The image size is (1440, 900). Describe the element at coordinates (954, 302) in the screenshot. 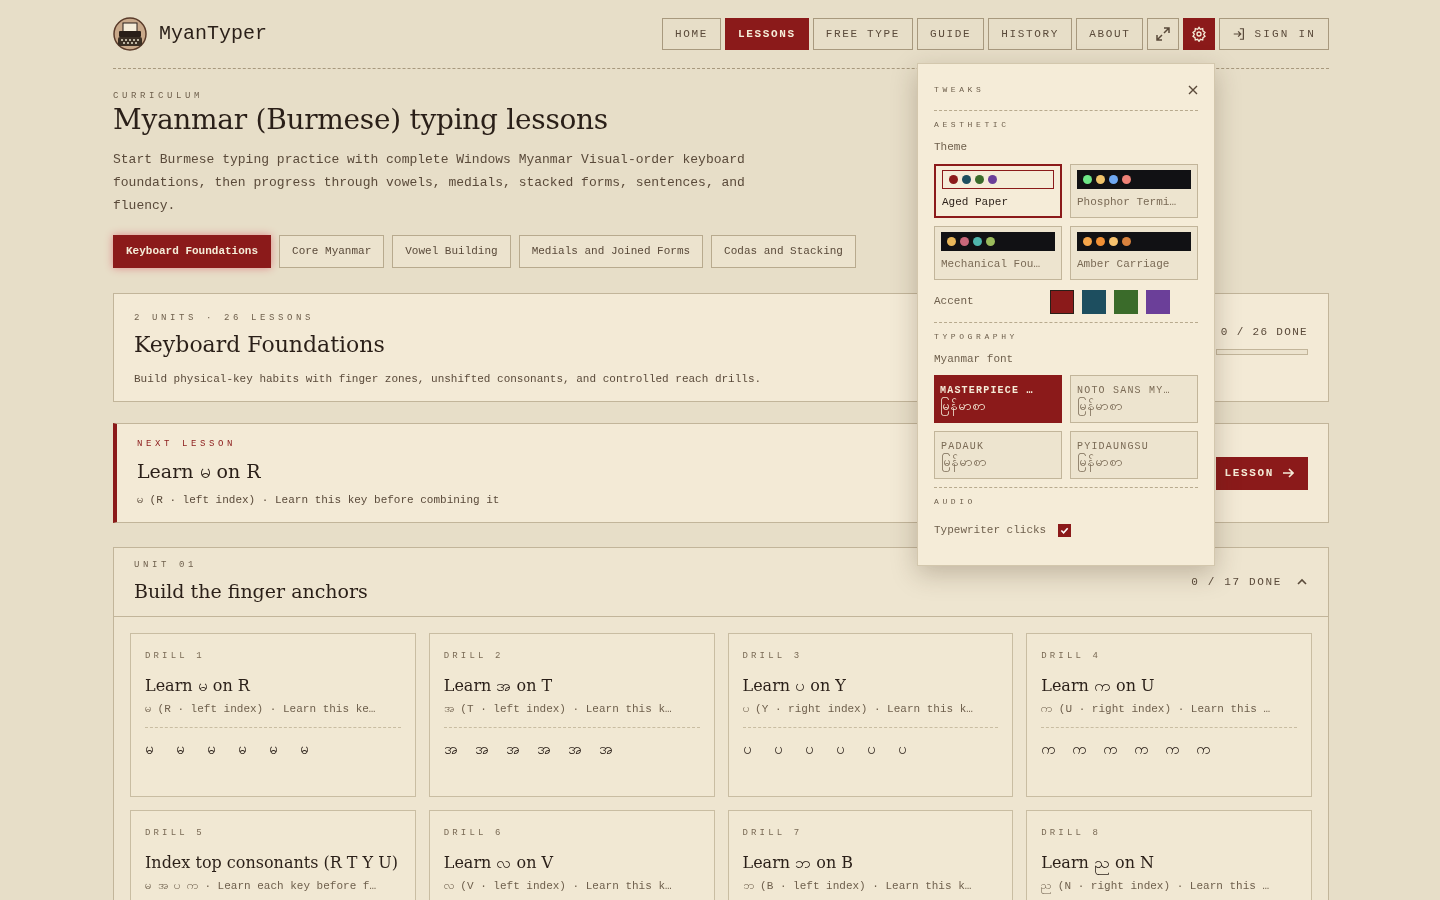

I see `field-label: Accent` at that location.